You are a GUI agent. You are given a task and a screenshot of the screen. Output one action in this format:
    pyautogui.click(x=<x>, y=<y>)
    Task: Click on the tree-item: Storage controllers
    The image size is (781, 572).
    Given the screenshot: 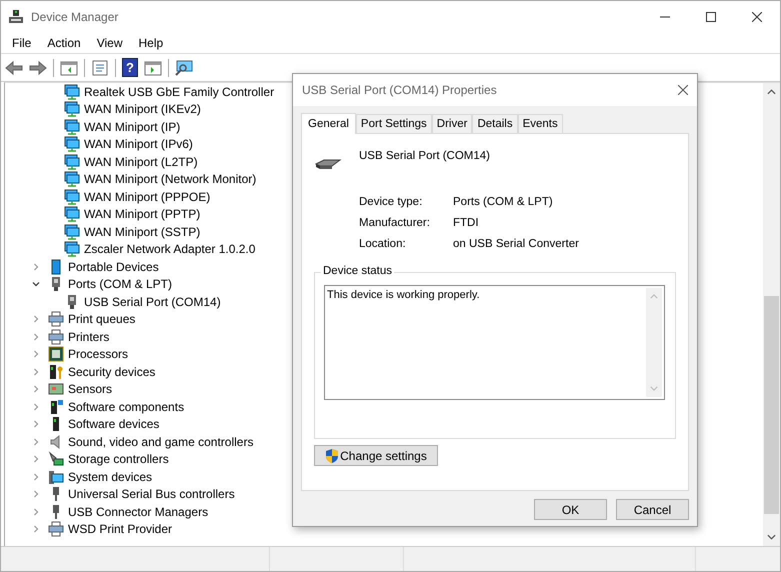 What is the action you would take?
    pyautogui.click(x=118, y=459)
    